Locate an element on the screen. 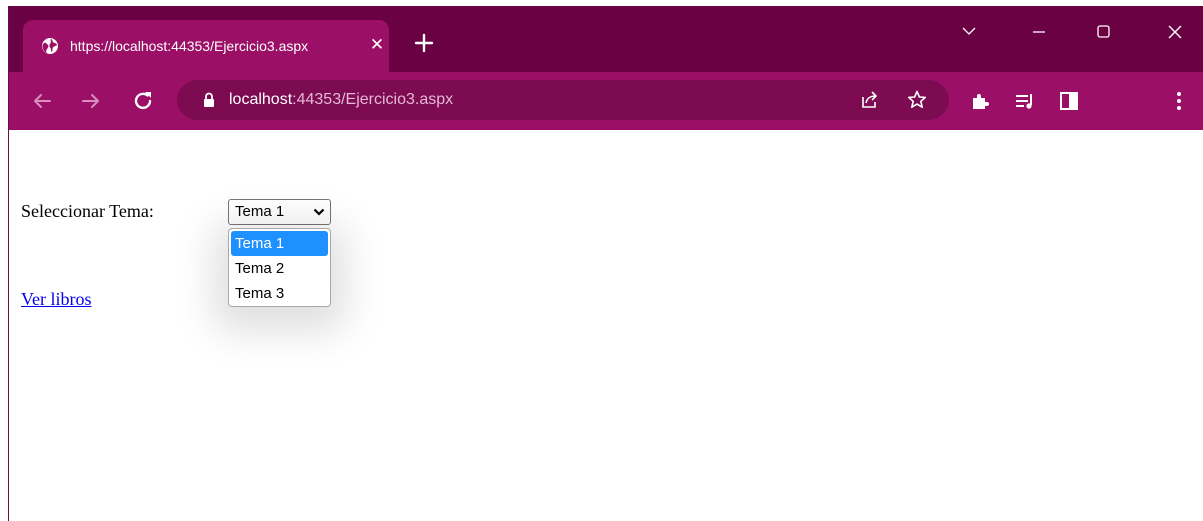  theme-dropdown-list: Tema 1 Tema 2 Tema 3 is located at coordinates (279, 267).